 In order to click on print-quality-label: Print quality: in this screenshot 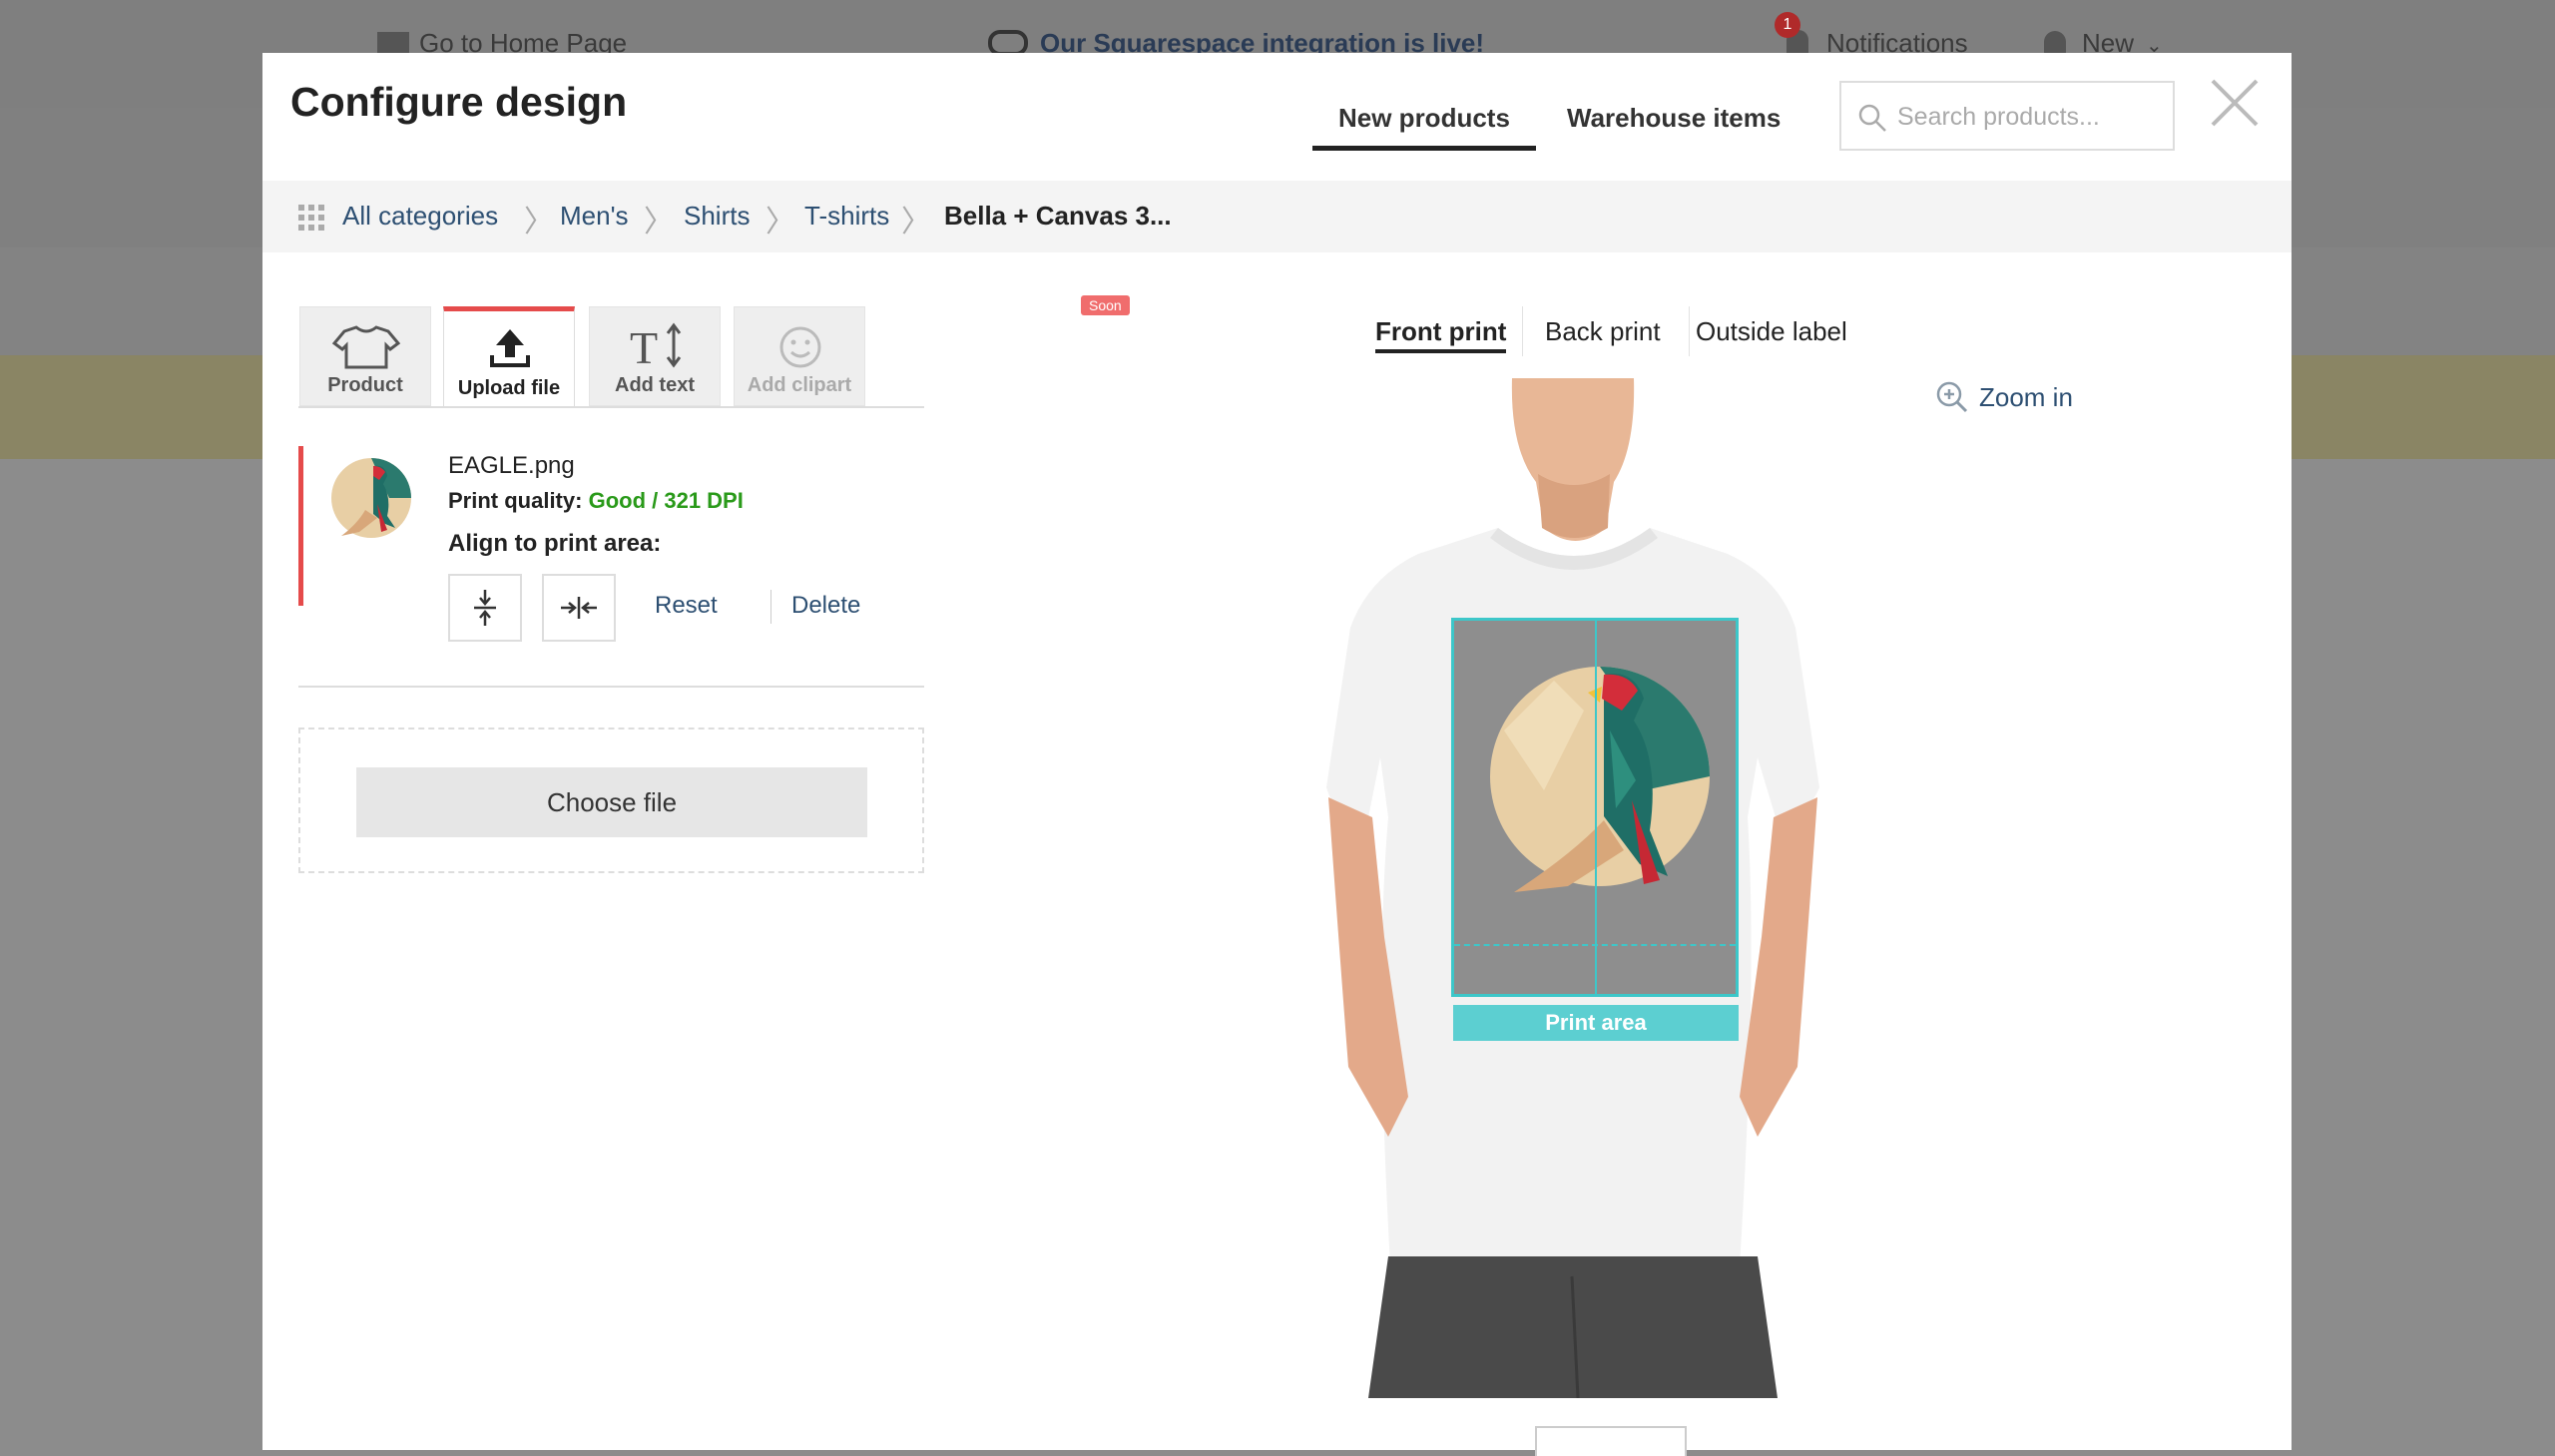, I will do `click(515, 500)`.